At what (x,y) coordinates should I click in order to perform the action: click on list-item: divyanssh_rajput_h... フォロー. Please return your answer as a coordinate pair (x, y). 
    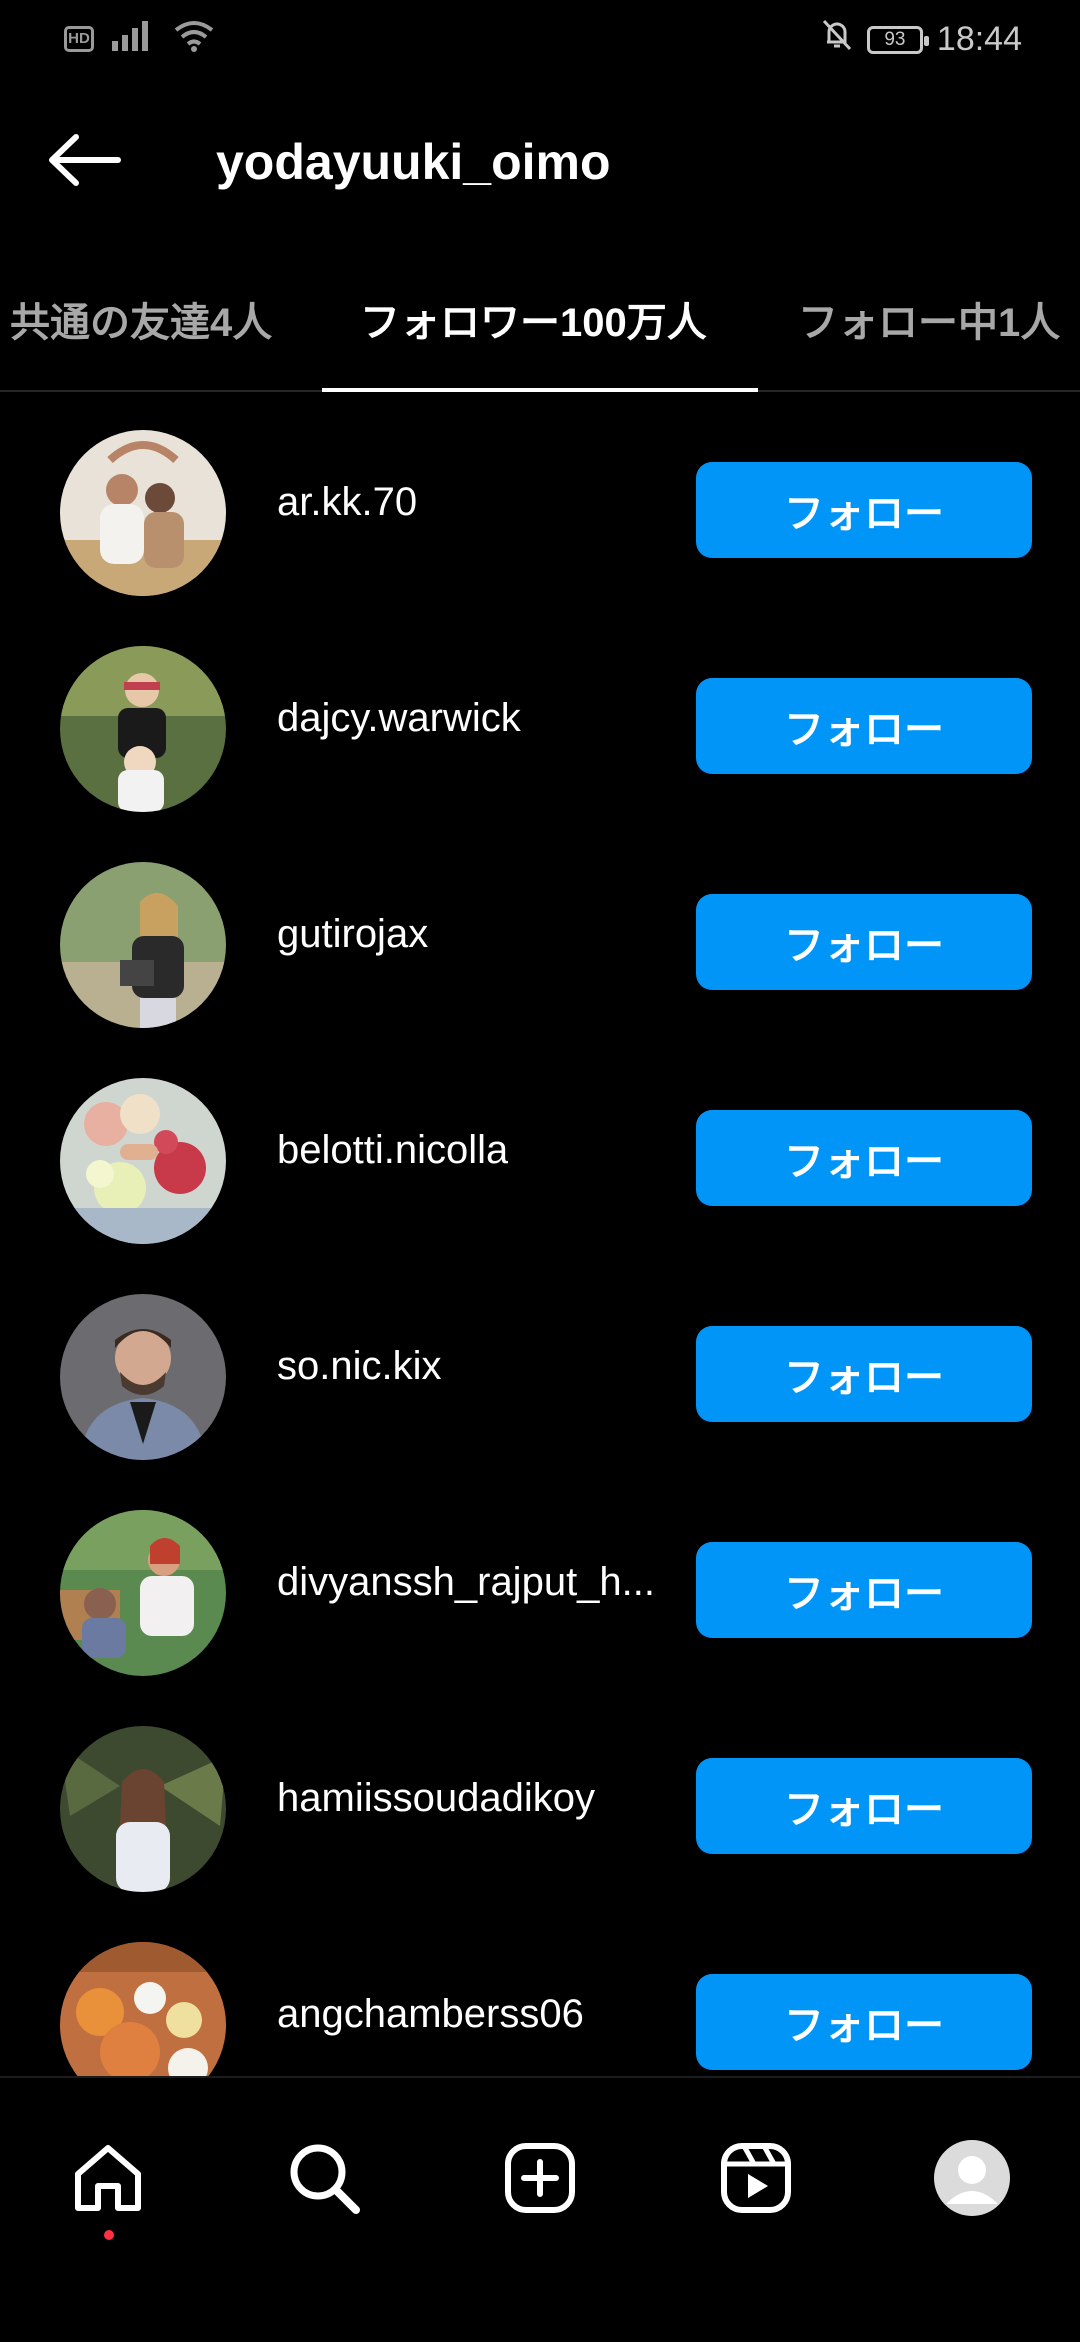
    Looking at the image, I should click on (540, 1588).